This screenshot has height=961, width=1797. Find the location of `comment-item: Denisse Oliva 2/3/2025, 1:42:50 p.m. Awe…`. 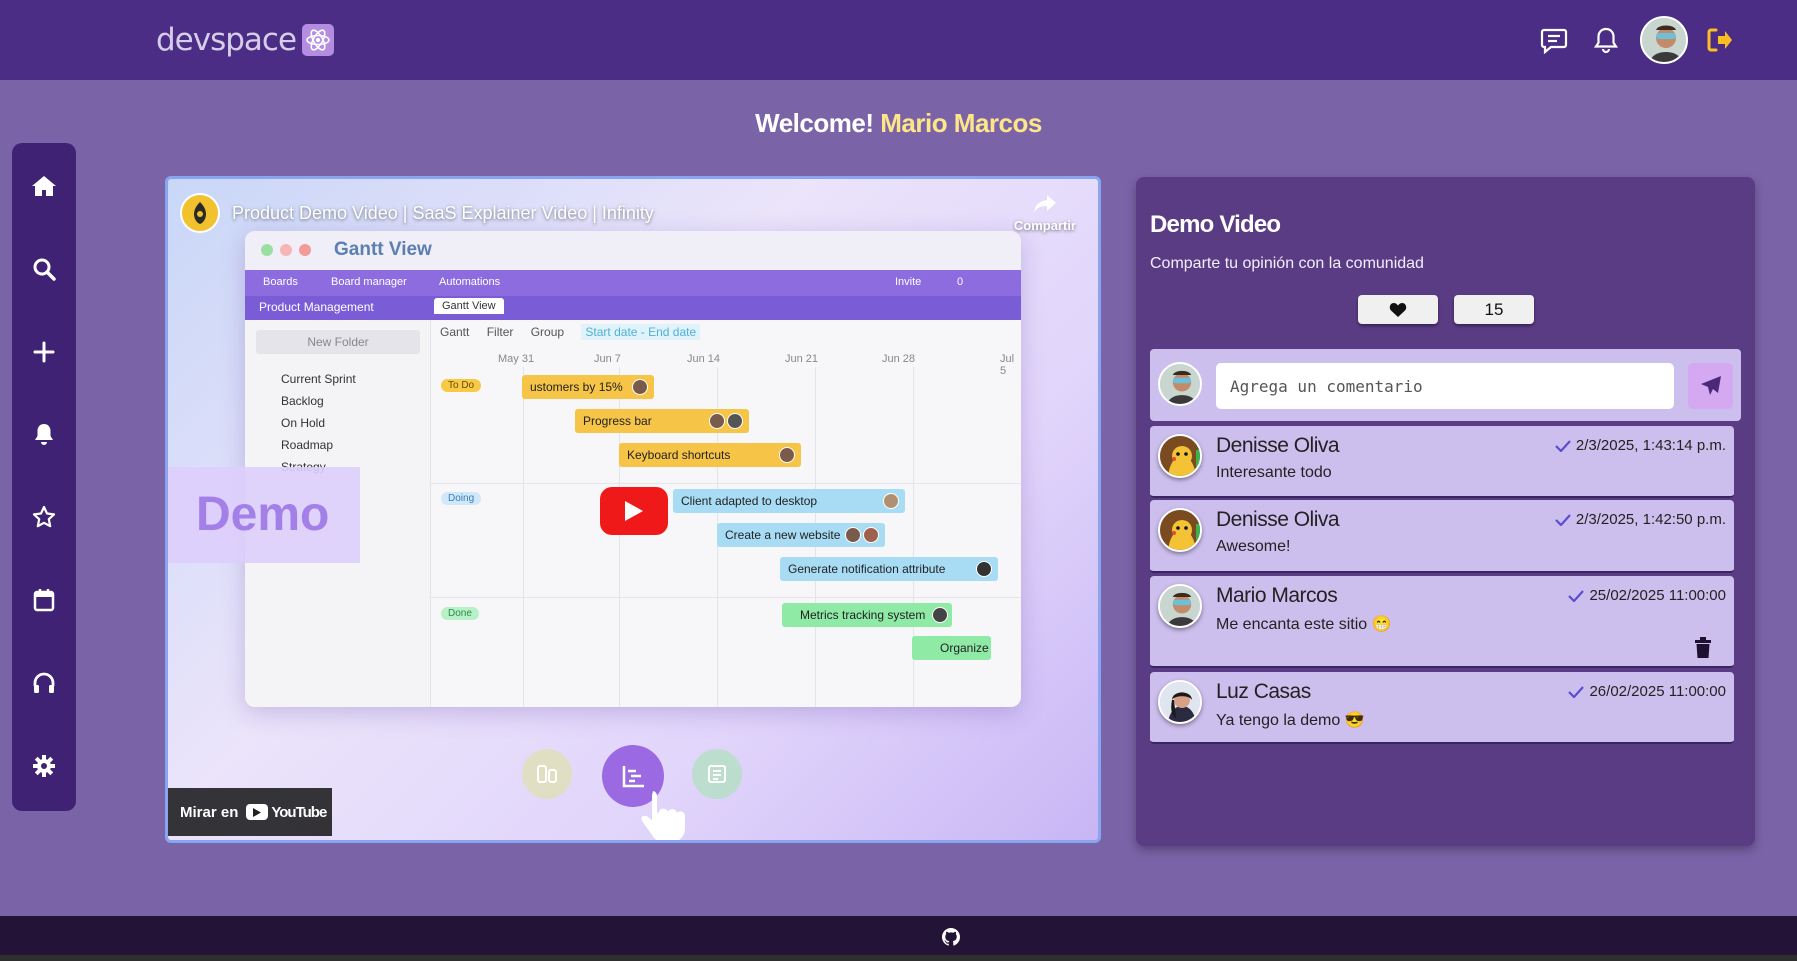

comment-item: Denisse Oliva 2/3/2025, 1:42:50 p.m. Awe… is located at coordinates (1442, 536).